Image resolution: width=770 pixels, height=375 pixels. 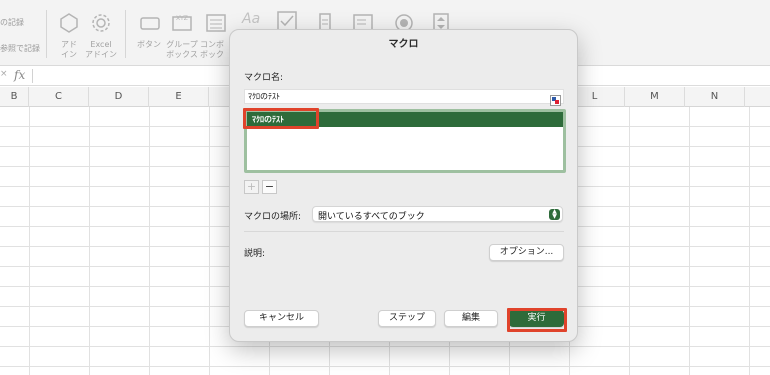 I want to click on groupbox-label: グループ ボックス, so click(x=182, y=50).